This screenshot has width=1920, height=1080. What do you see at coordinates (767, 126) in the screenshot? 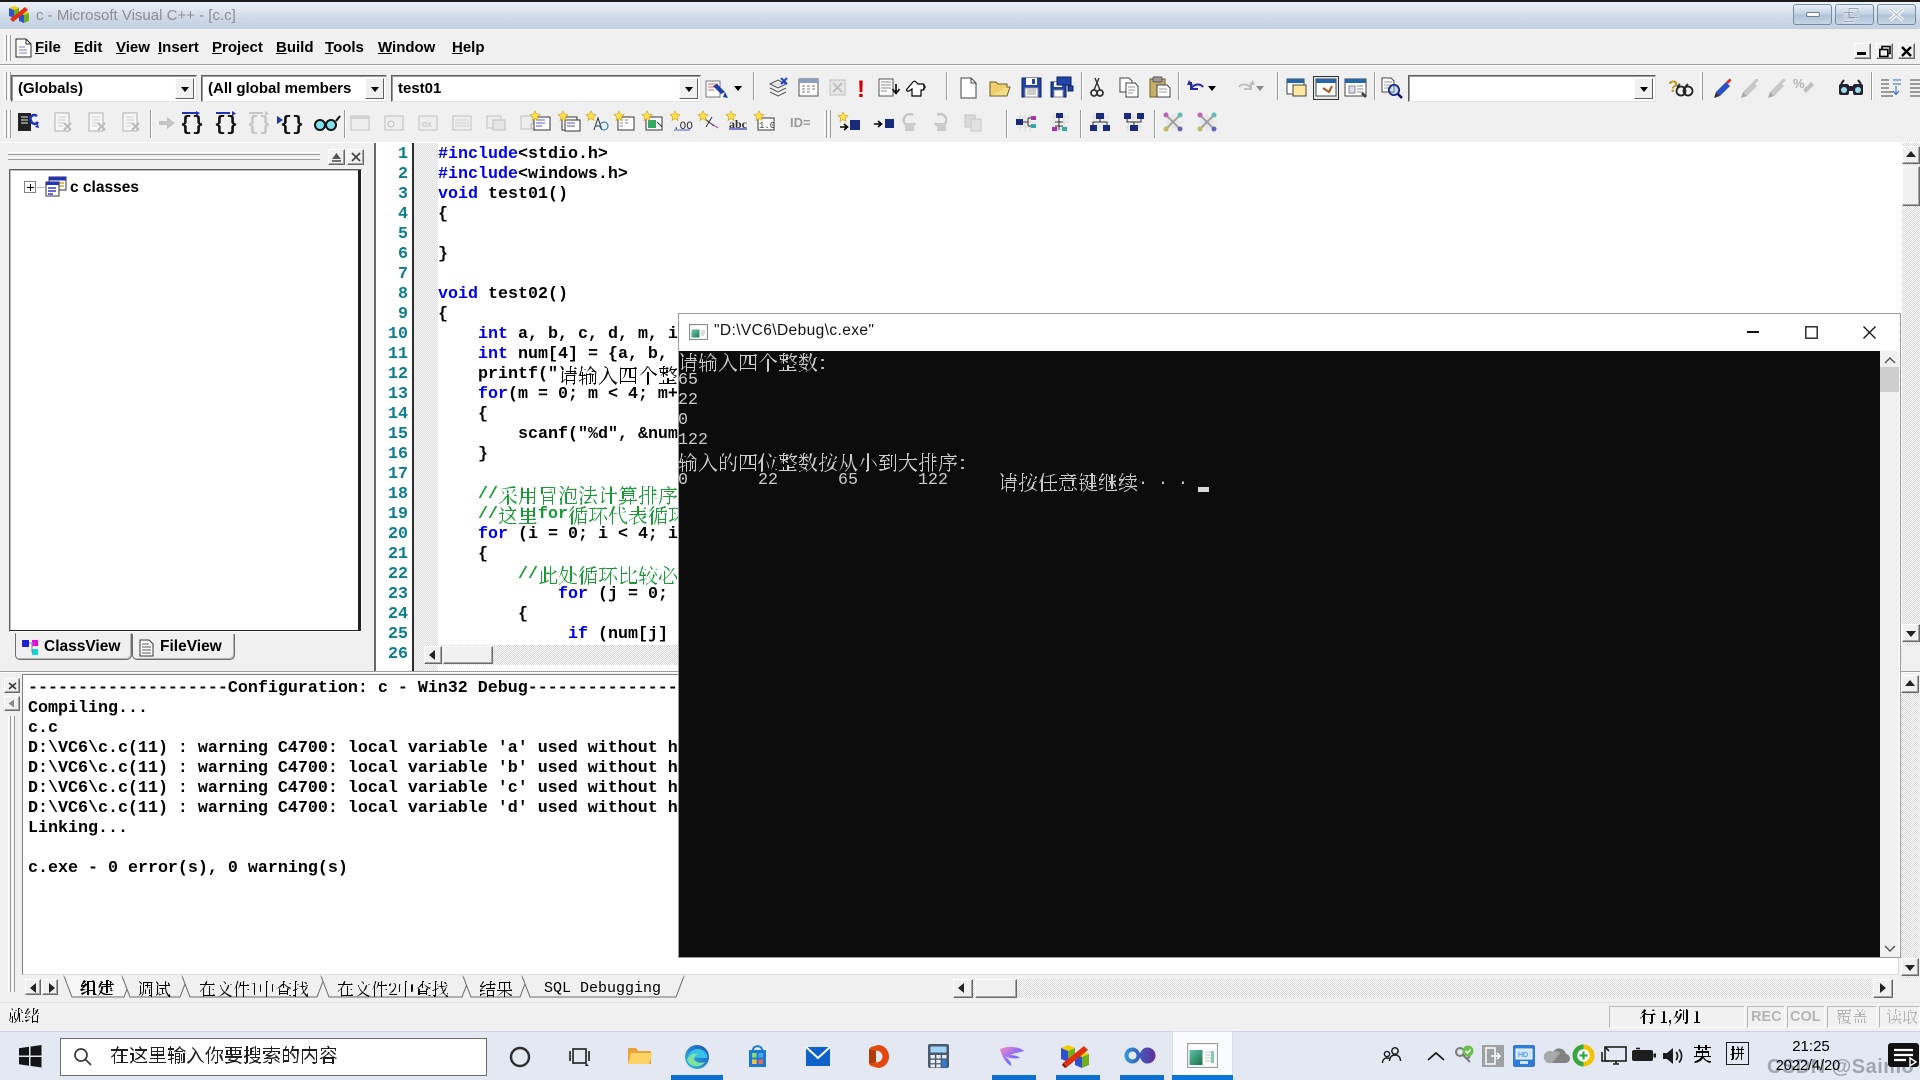
I see `svg-text: 1.0` at bounding box center [767, 126].